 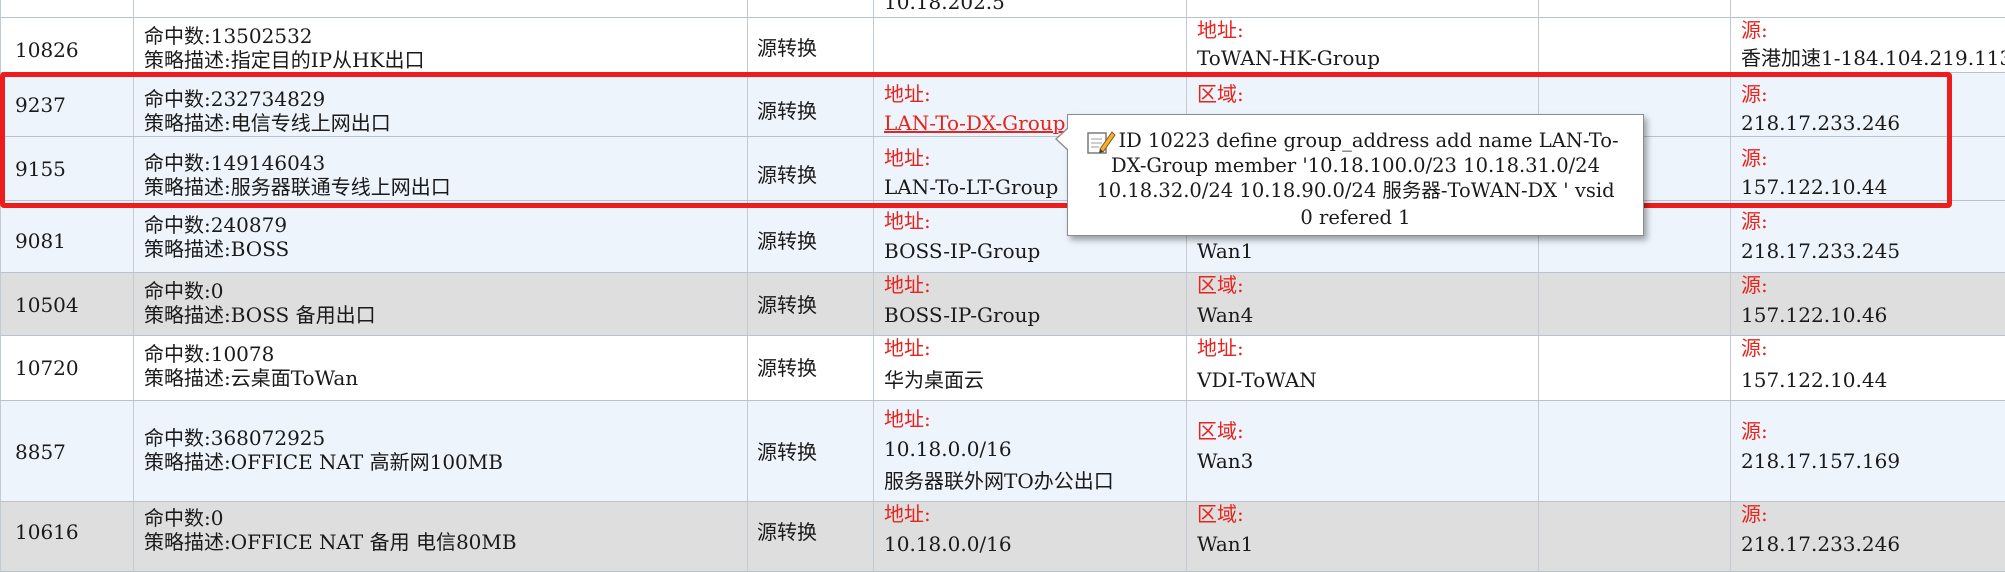 I want to click on hit-count: 命中数:13502532, so click(x=228, y=36).